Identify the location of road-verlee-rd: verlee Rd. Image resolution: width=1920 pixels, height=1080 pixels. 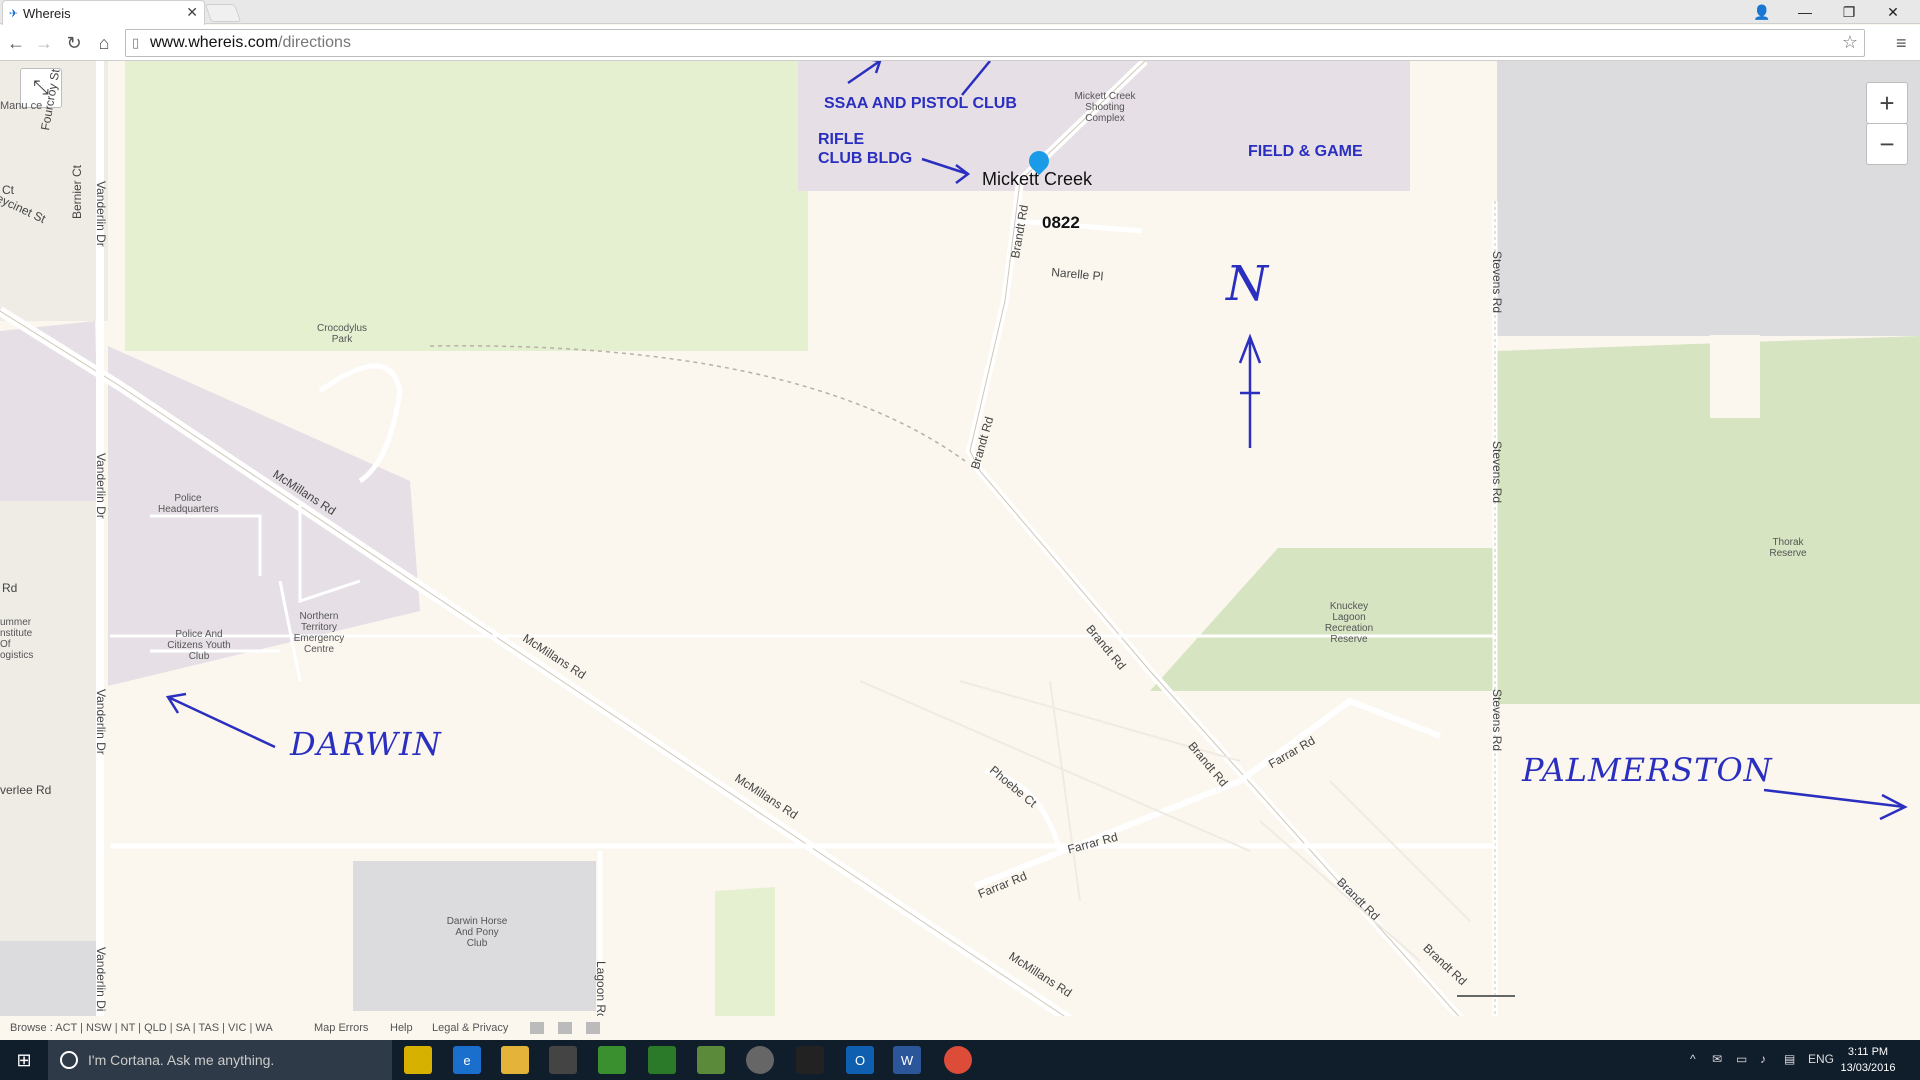
(26, 790).